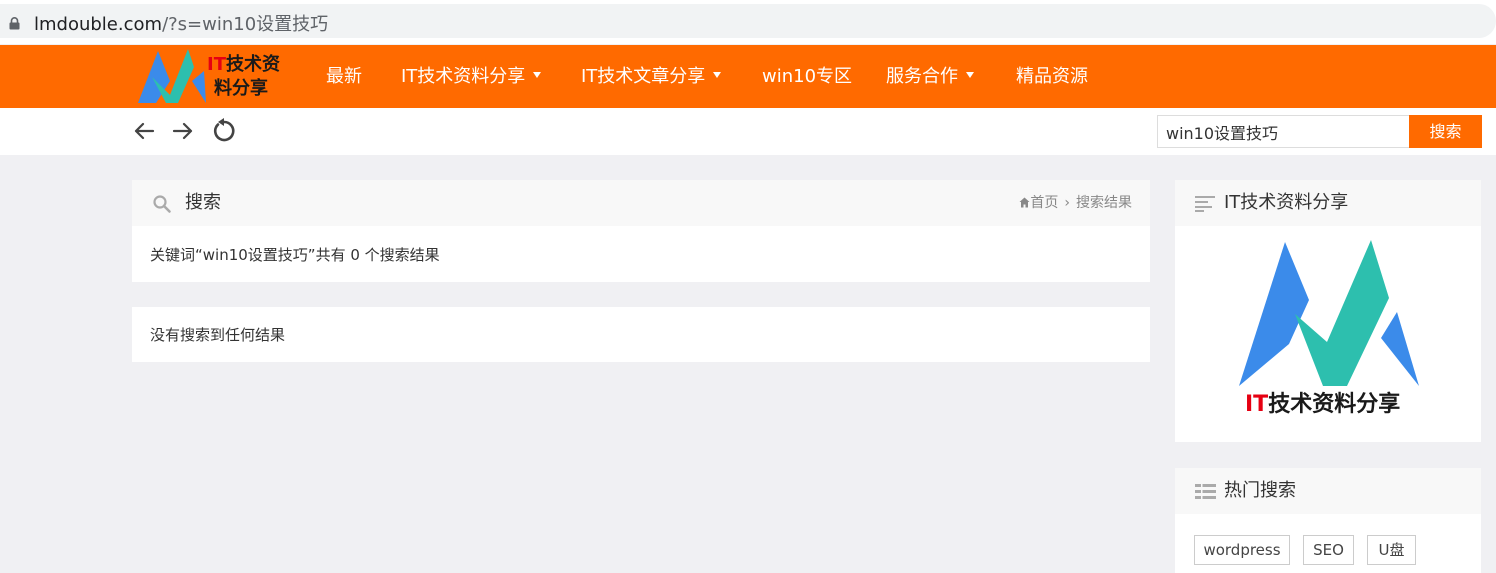 This screenshot has height=573, width=1496. I want to click on nav-label: win10专区, so click(807, 76).